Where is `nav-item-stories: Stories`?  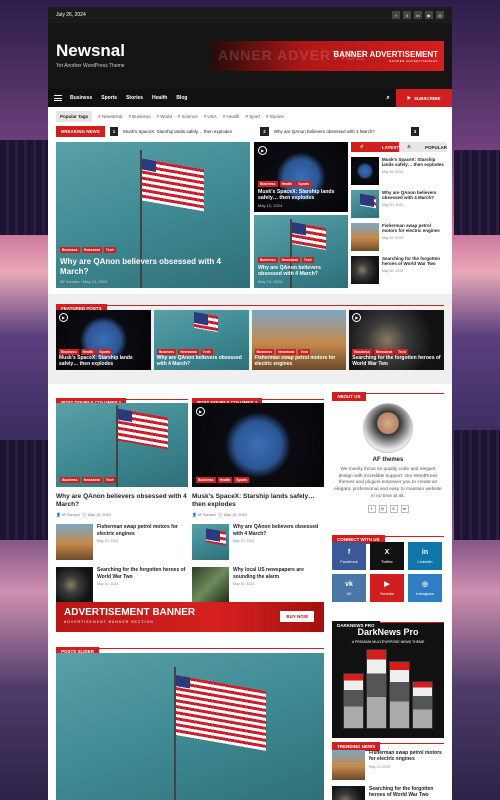 nav-item-stories: Stories is located at coordinates (134, 98).